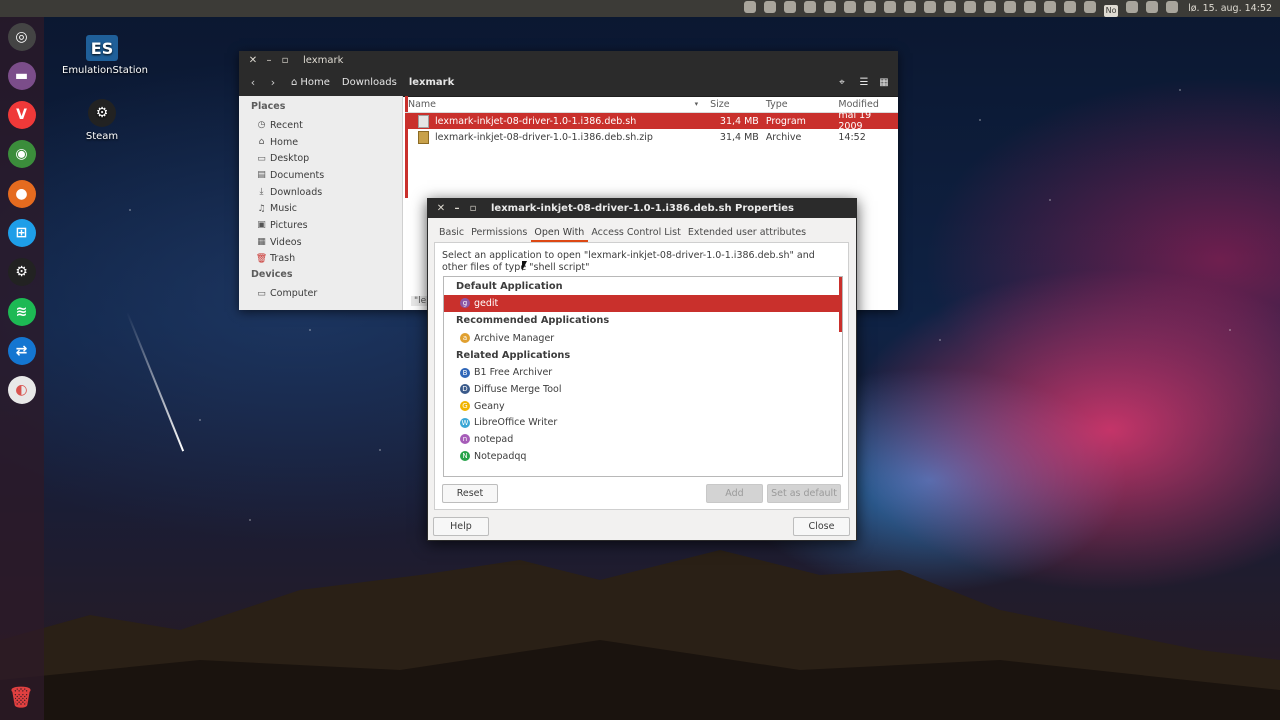  Describe the element at coordinates (320, 293) in the screenshot. I see `sidebar-item-computer: ▭ Computer` at that location.